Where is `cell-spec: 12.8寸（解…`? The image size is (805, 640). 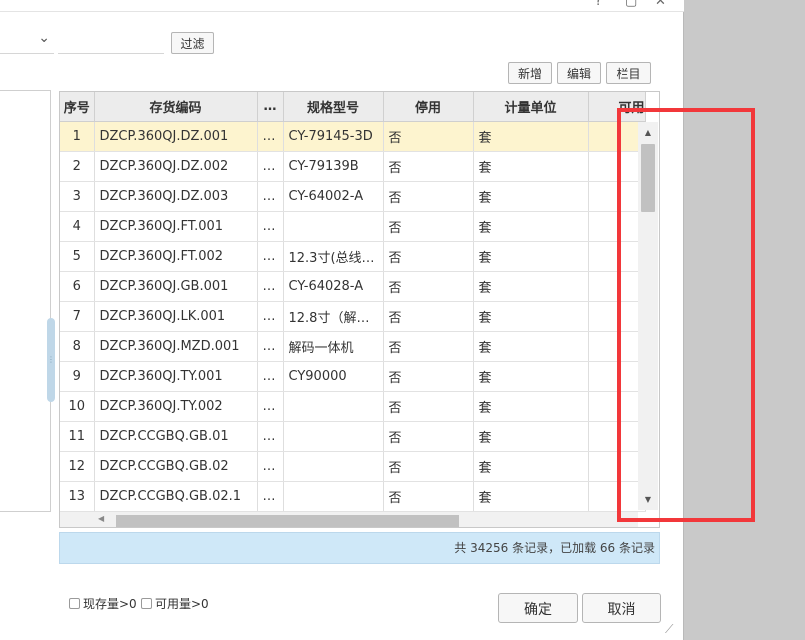 cell-spec: 12.8寸（解… is located at coordinates (333, 316).